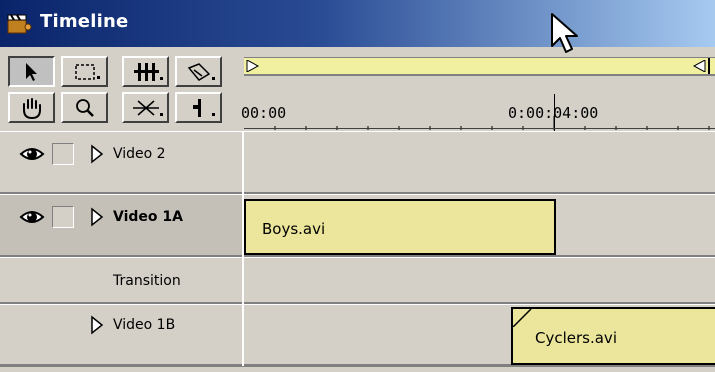 The width and height of the screenshot is (715, 372). Describe the element at coordinates (139, 154) in the screenshot. I see `track-label-video-2: Video 2` at that location.